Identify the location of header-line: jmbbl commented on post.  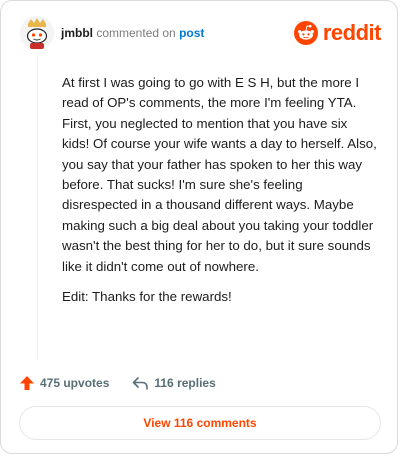
(132, 33).